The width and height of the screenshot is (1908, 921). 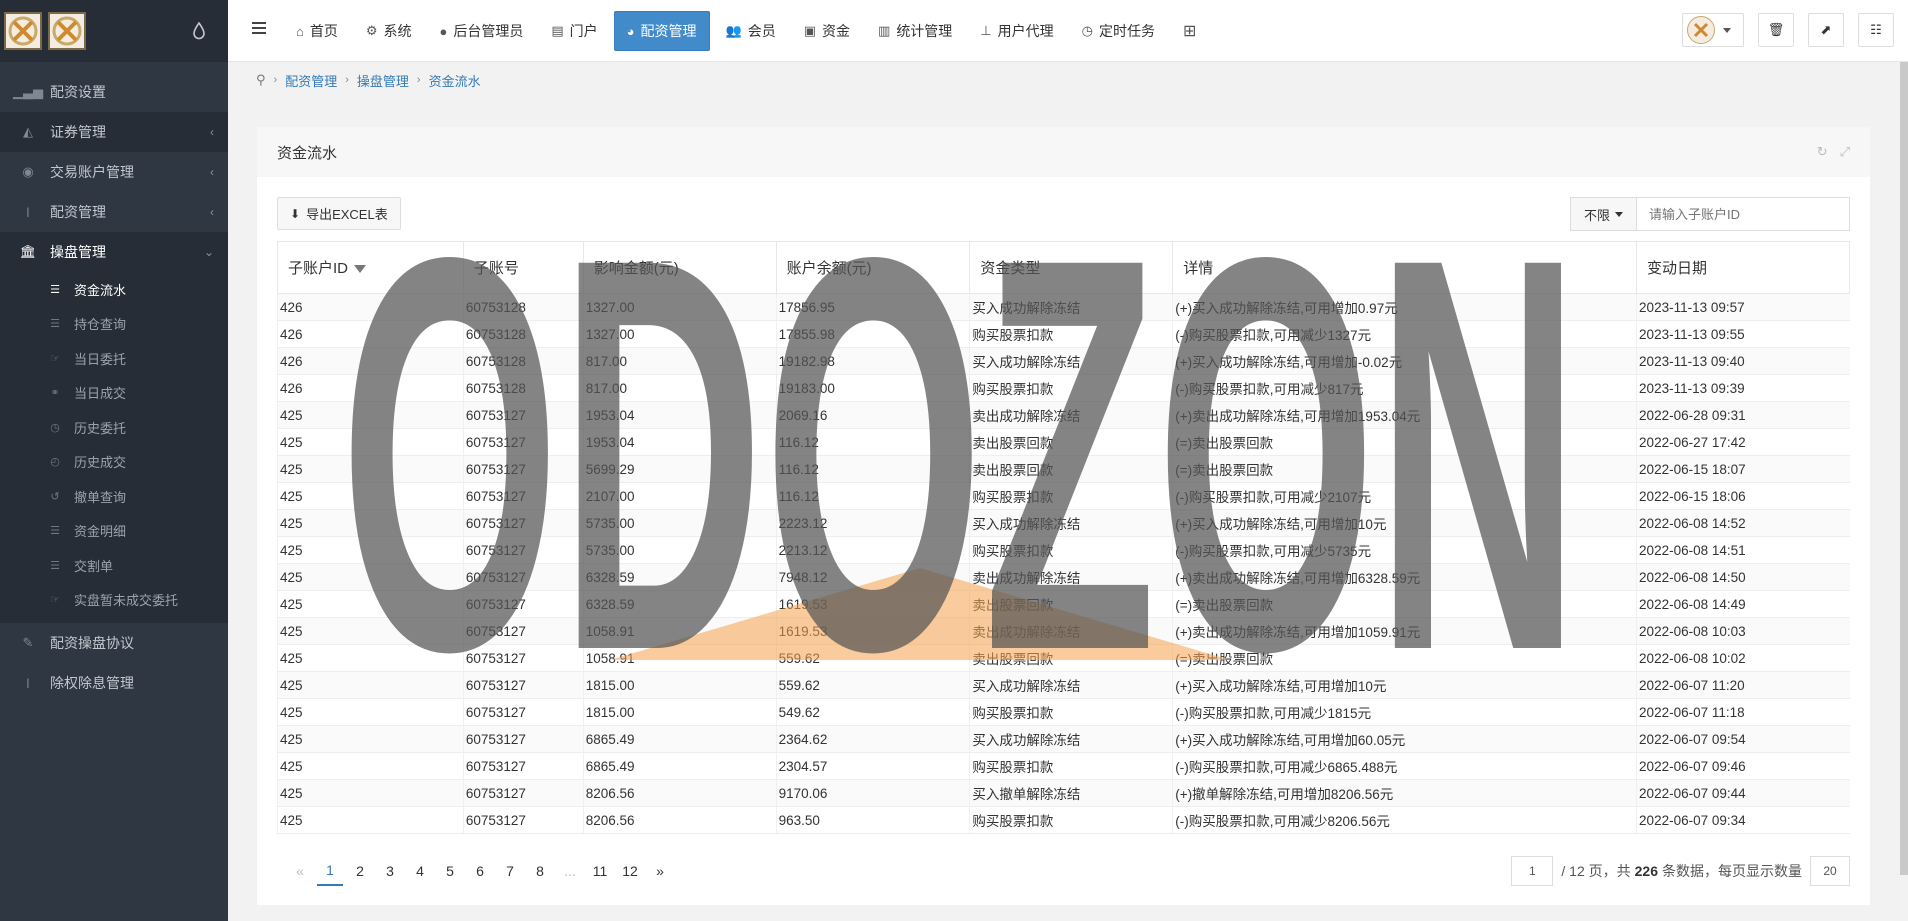 What do you see at coordinates (1743, 307) in the screenshot?
I see `table-cell: 2023-11-13 09:57` at bounding box center [1743, 307].